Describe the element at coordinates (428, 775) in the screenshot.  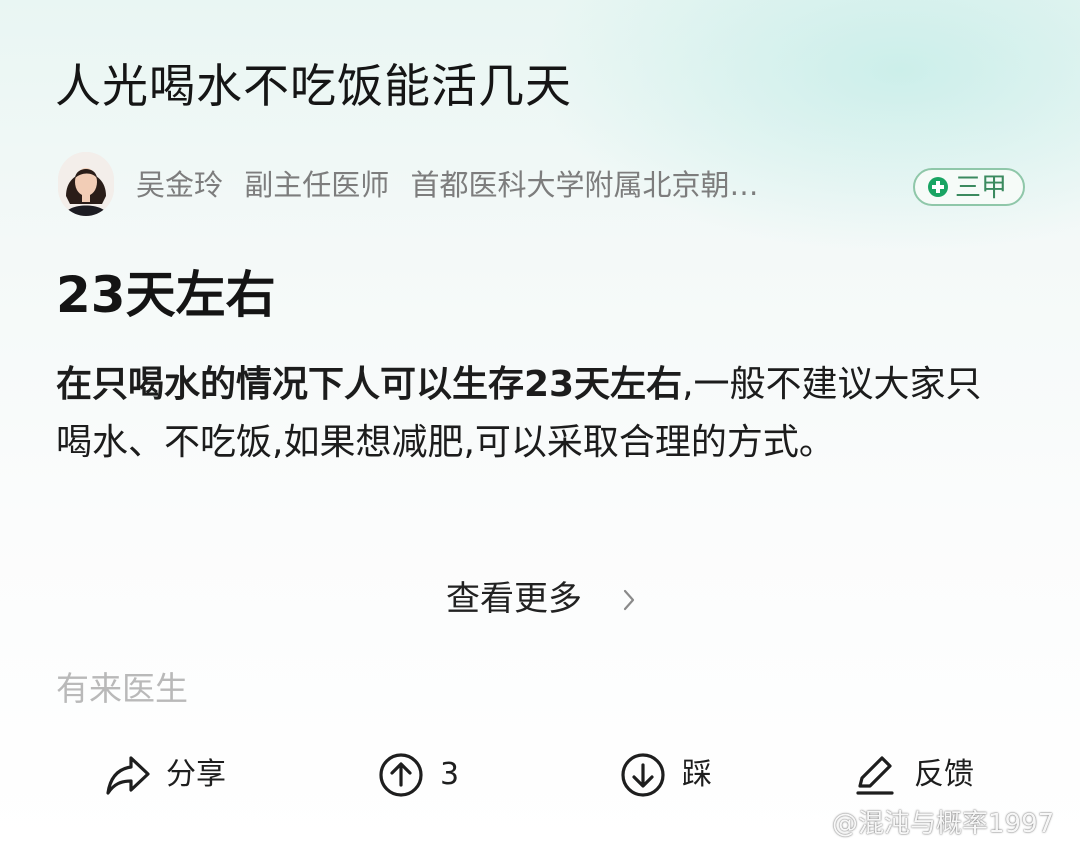
I see `upvote-button: 3` at that location.